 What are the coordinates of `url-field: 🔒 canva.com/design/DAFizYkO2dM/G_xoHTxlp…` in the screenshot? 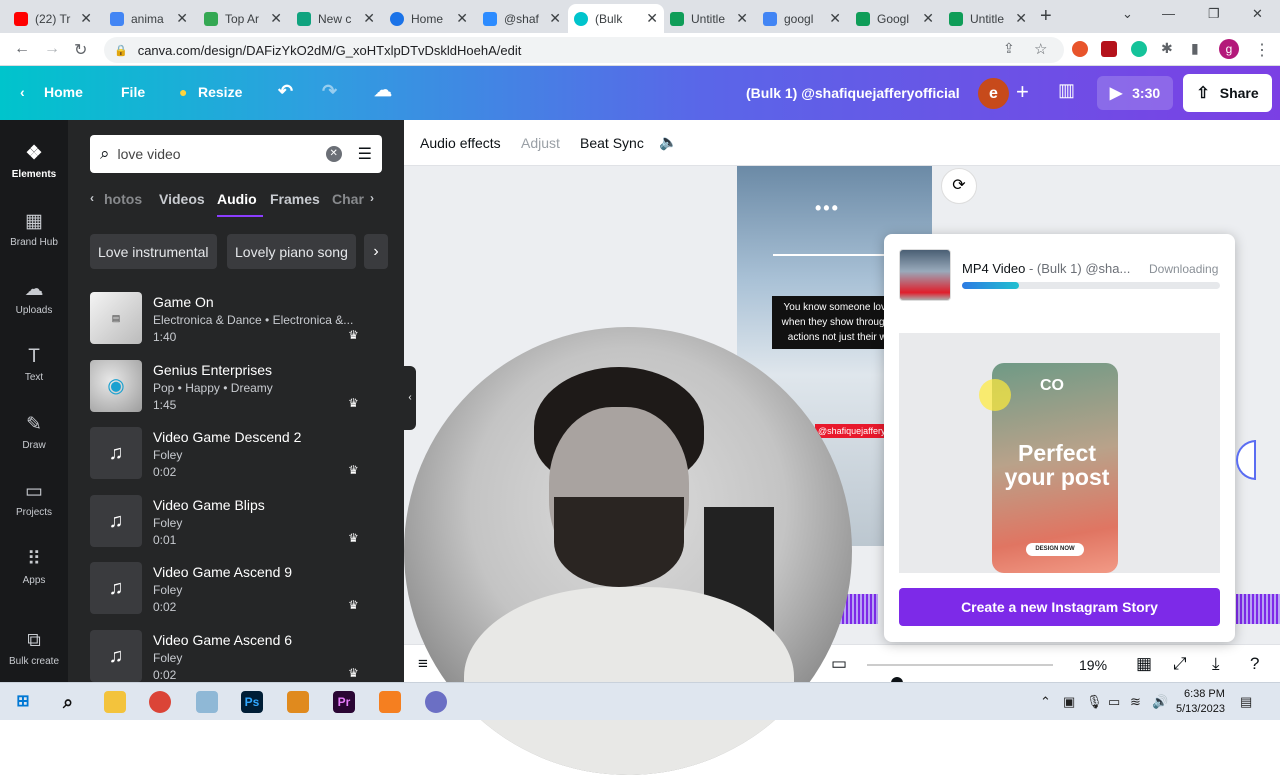 It's located at (584, 50).